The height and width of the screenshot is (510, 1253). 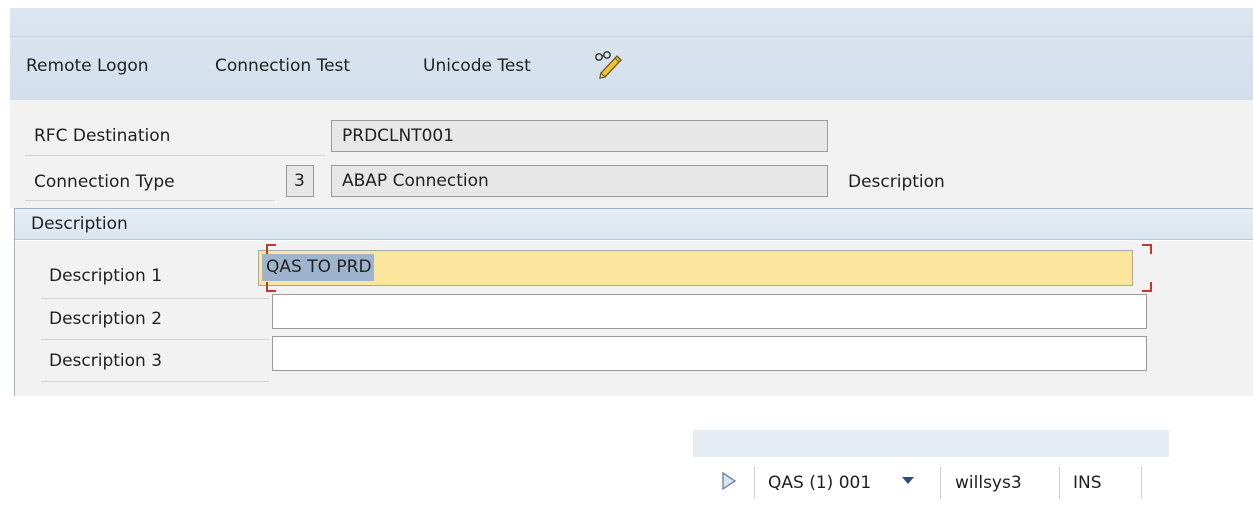 I want to click on description-3-input, so click(x=709, y=353).